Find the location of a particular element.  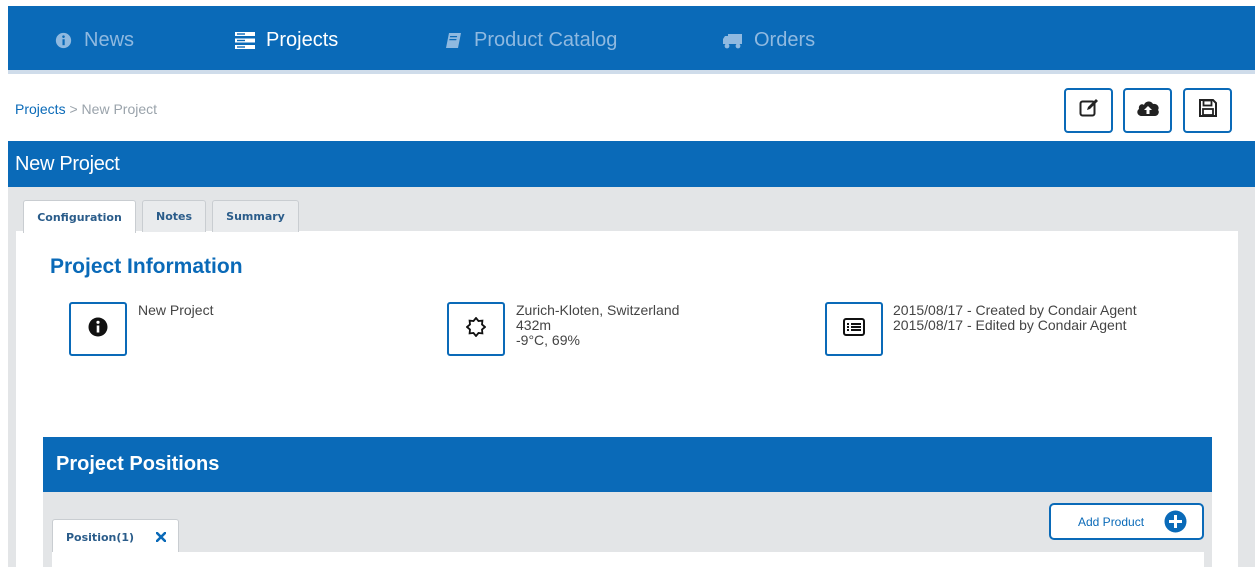

breadcrumb: Projects > New Project is located at coordinates (86, 109).